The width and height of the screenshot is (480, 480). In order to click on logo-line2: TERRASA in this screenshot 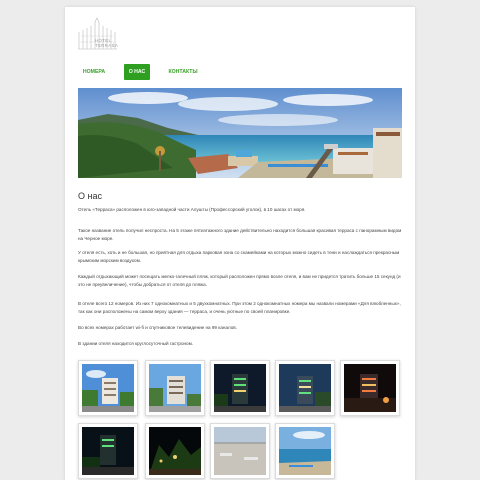, I will do `click(107, 45)`.